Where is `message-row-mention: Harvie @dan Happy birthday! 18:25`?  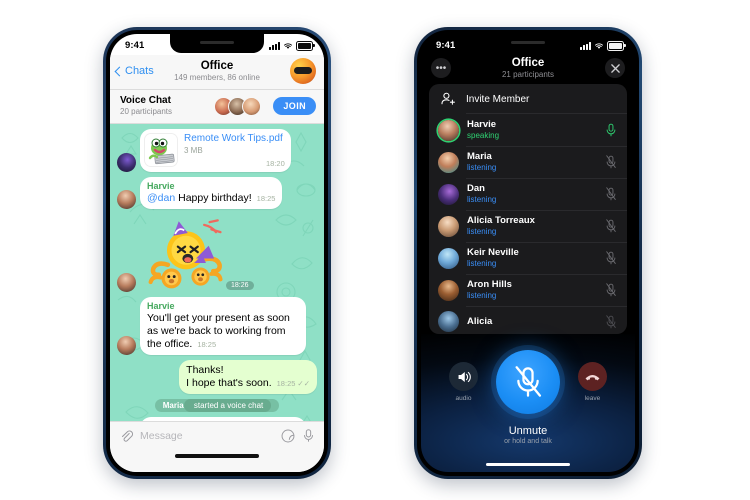
message-row-mention: Harvie @dan Happy birthday! 18:25 is located at coordinates (217, 193).